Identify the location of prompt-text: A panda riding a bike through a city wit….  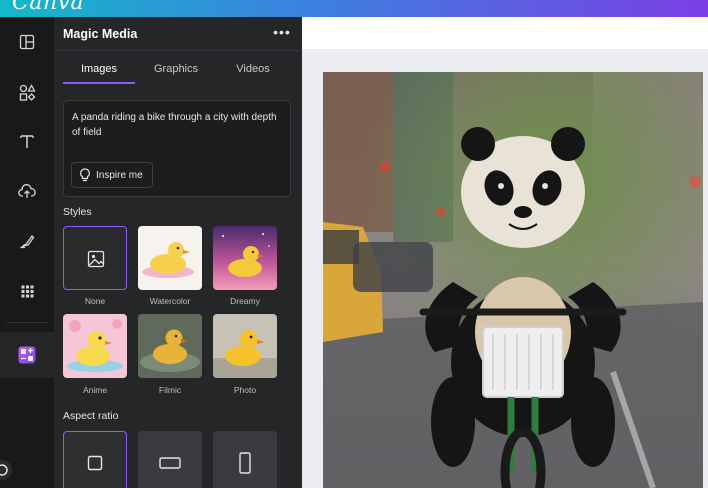
(174, 125).